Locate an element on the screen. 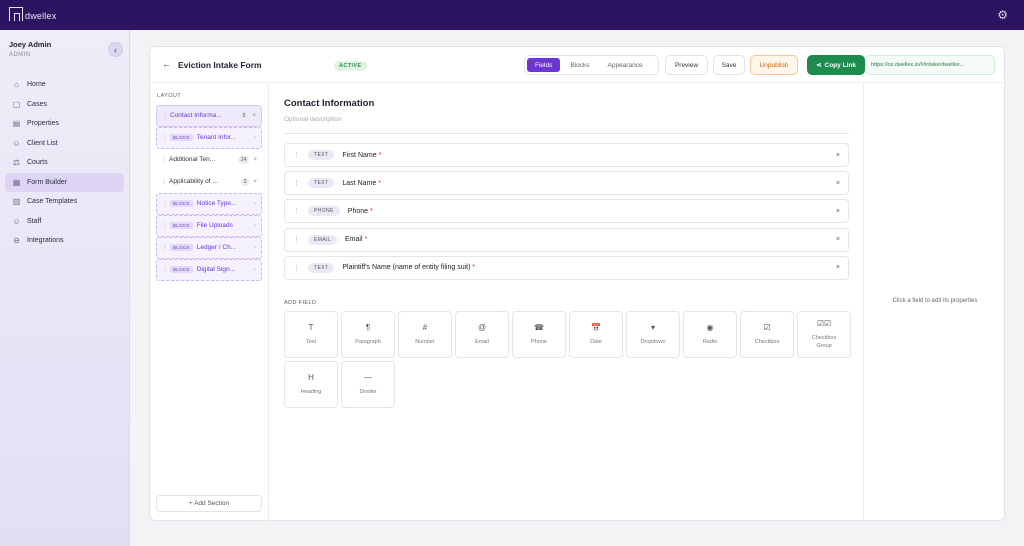  brand-name: dwellex is located at coordinates (41, 16).